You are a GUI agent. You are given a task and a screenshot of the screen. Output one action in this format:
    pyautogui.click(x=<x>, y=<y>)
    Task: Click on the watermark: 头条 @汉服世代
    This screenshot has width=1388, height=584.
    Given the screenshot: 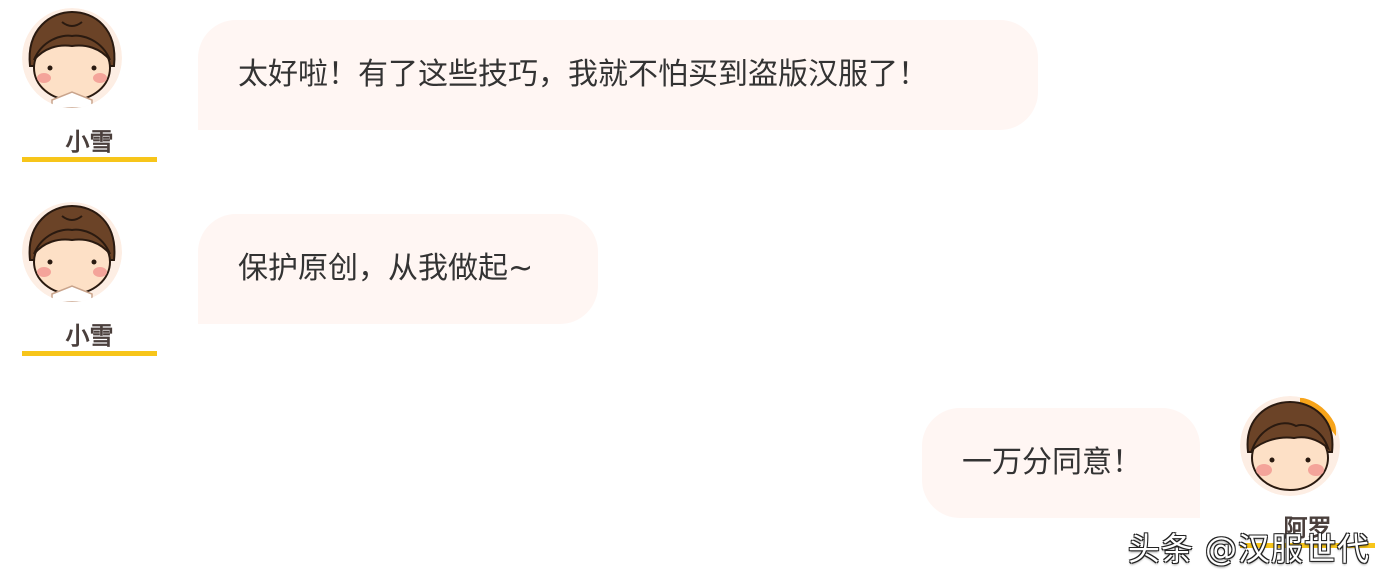 What is the action you would take?
    pyautogui.click(x=1248, y=549)
    